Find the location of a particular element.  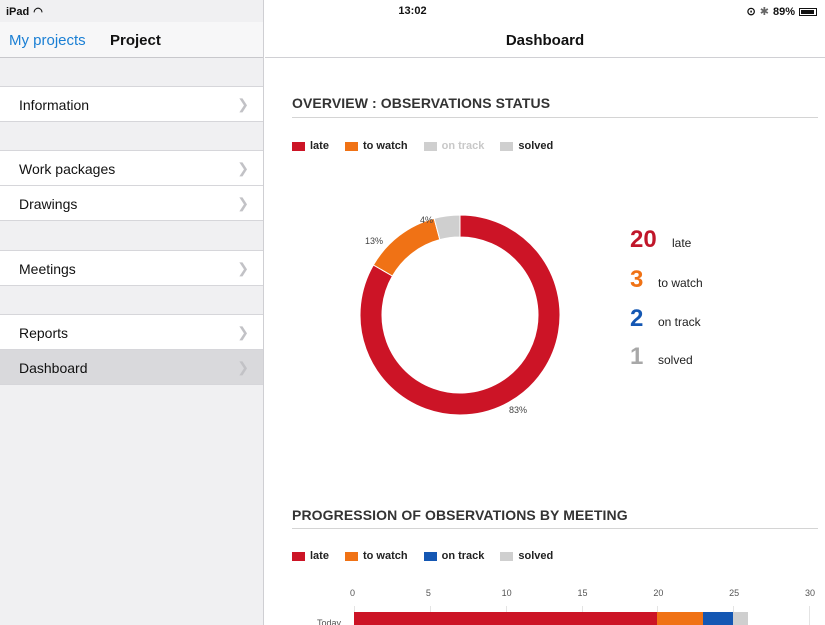

wifi-icon: ◠ is located at coordinates (38, 12).